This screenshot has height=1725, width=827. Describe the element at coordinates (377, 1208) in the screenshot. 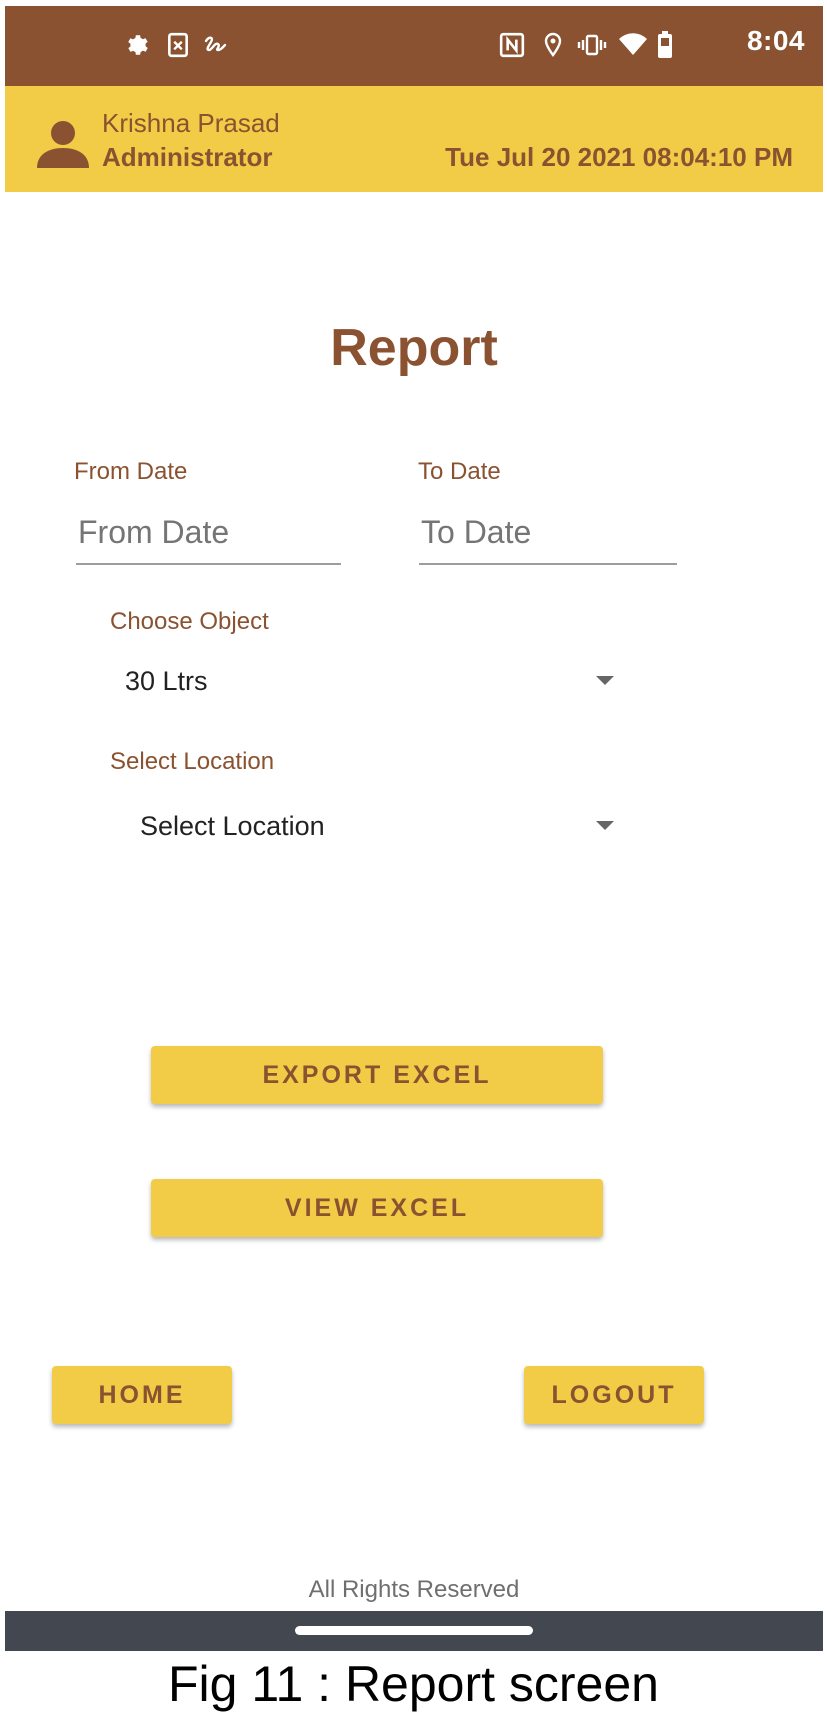

I see `view-excel-button: VIEW EXCEL` at that location.